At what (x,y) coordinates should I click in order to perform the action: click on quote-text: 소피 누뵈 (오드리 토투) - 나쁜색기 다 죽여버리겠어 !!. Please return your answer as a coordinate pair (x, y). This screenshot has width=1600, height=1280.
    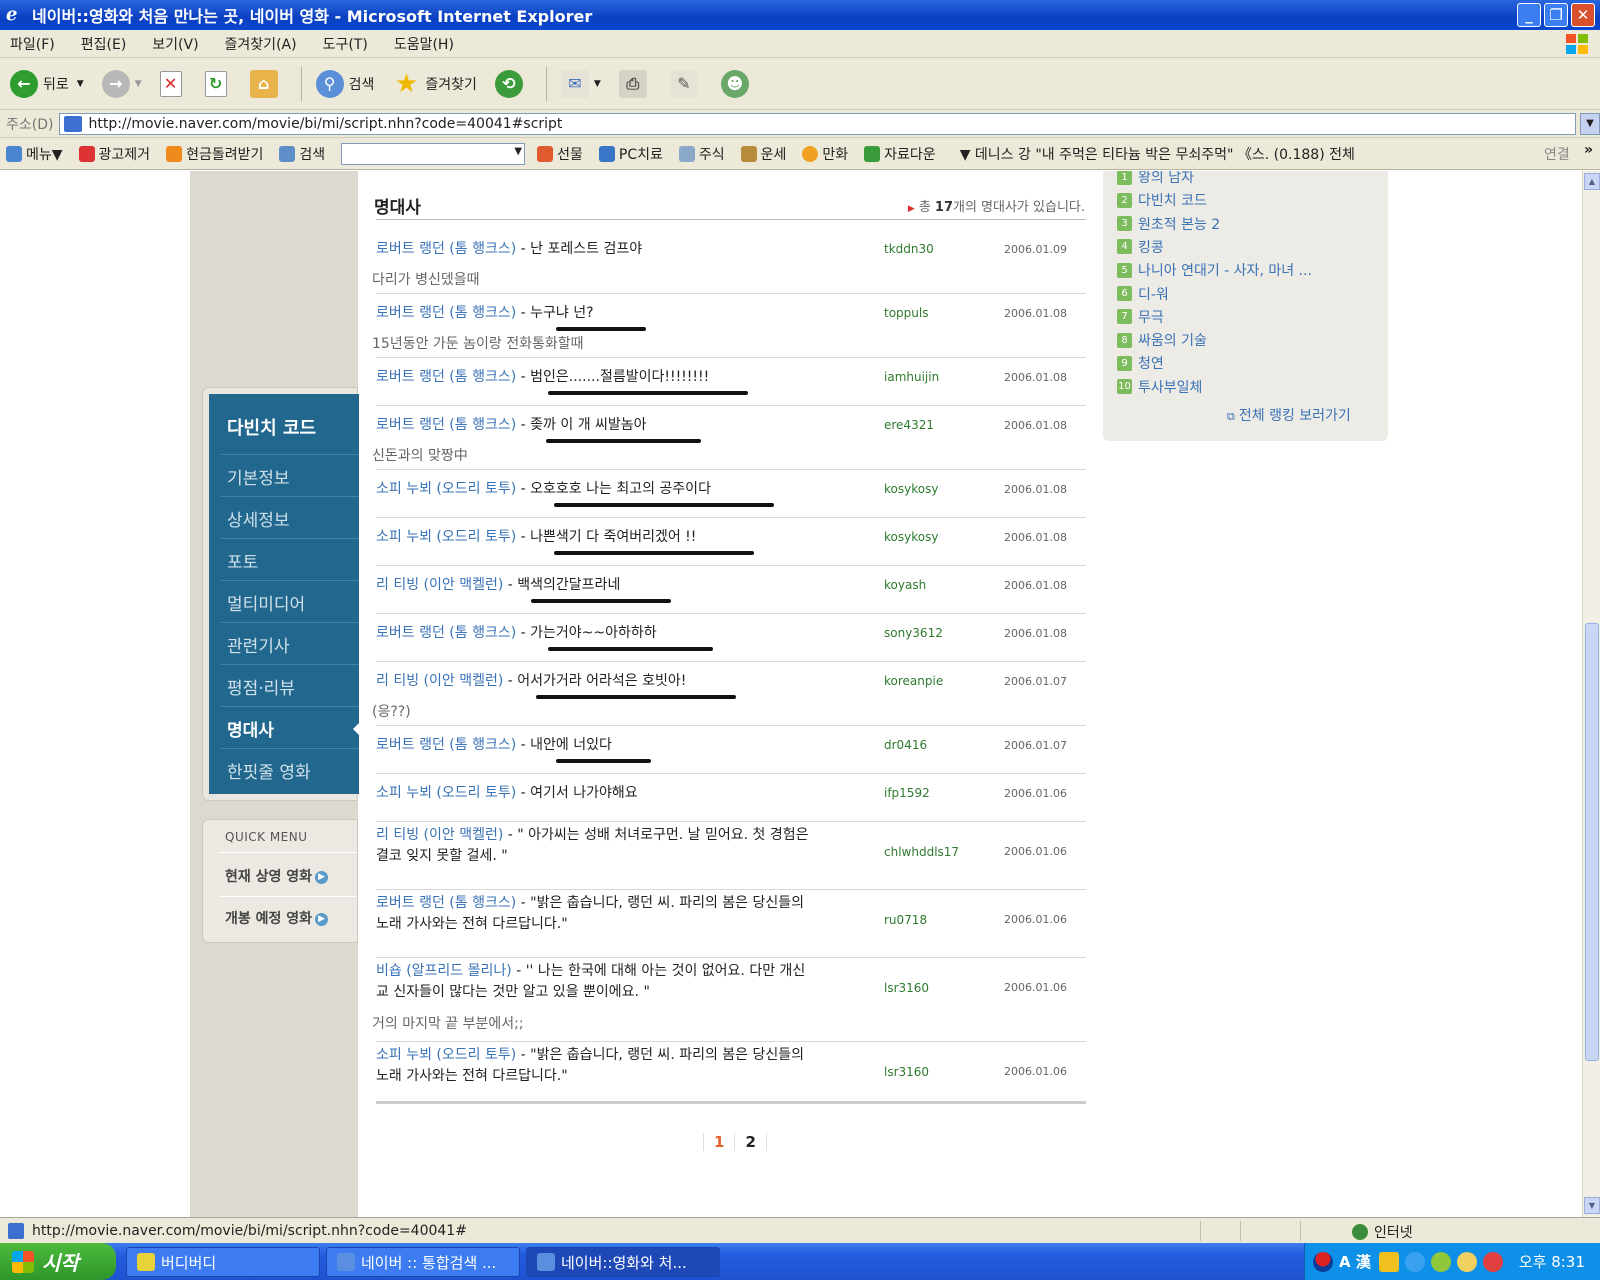
    Looking at the image, I should click on (631, 537).